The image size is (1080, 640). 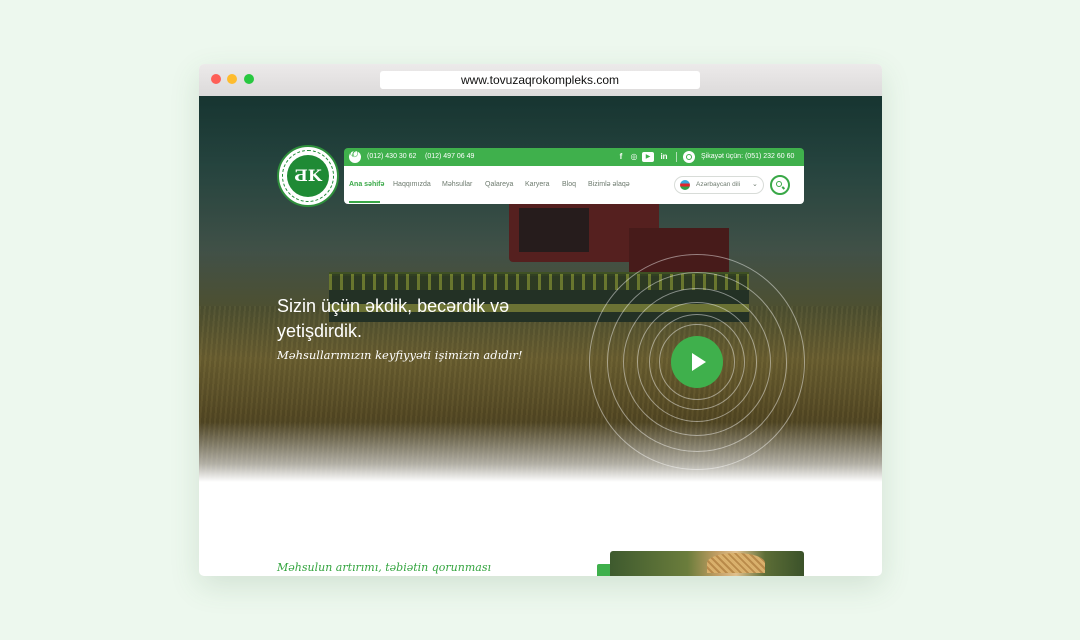 What do you see at coordinates (391, 157) in the screenshot?
I see `phone-number-1: (012) 430 30 62` at bounding box center [391, 157].